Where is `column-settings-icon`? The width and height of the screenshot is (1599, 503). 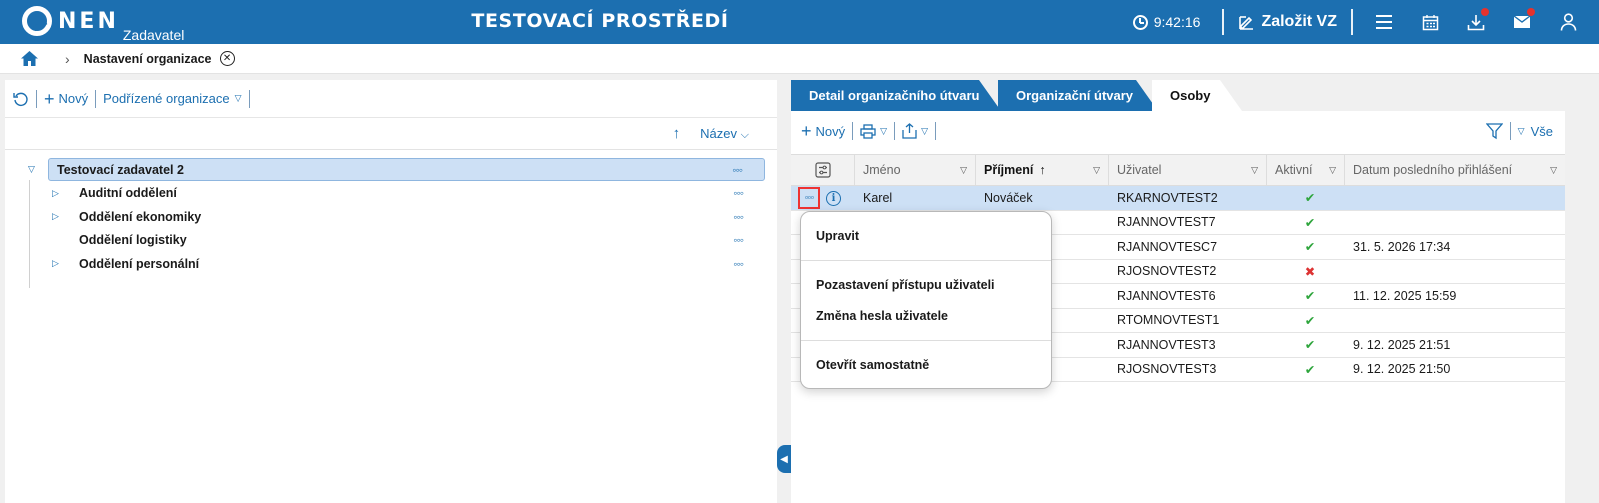 column-settings-icon is located at coordinates (822, 170).